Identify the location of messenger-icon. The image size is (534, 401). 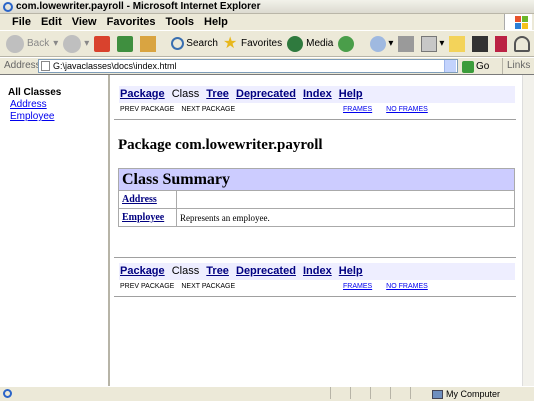
(501, 43).